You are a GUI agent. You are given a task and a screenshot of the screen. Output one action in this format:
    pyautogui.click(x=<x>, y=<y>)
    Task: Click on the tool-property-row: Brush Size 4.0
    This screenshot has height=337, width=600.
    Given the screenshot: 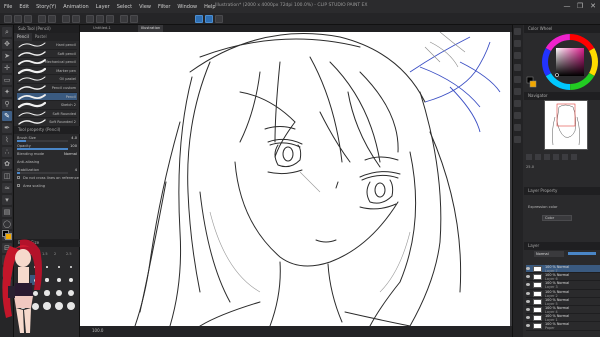 What is the action you would take?
    pyautogui.click(x=47, y=138)
    